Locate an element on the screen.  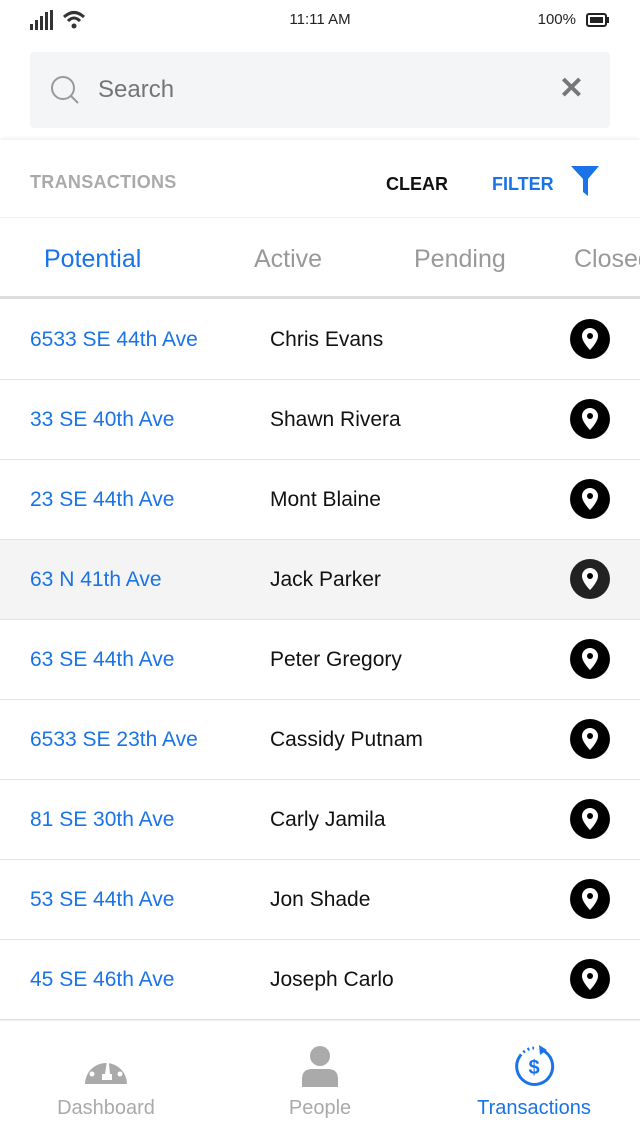
active-tab-indicator is located at coordinates (90, 297).